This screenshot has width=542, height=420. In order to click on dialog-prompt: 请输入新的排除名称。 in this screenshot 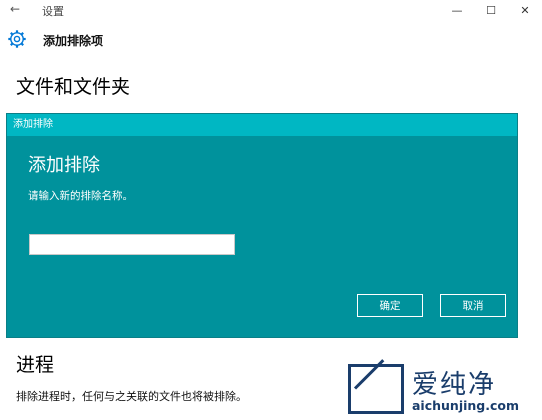, I will do `click(80, 196)`.